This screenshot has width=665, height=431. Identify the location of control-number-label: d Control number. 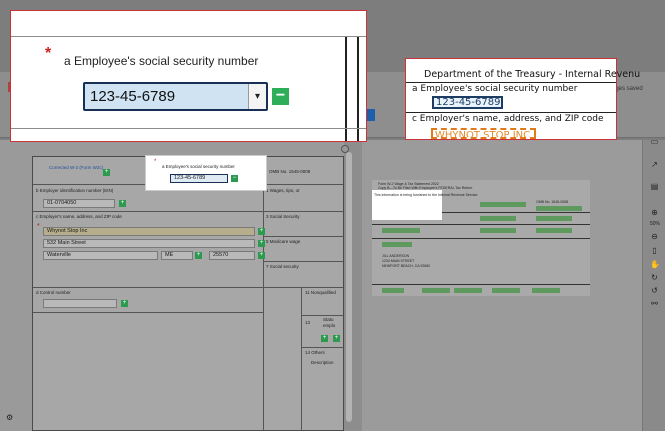
(53, 292).